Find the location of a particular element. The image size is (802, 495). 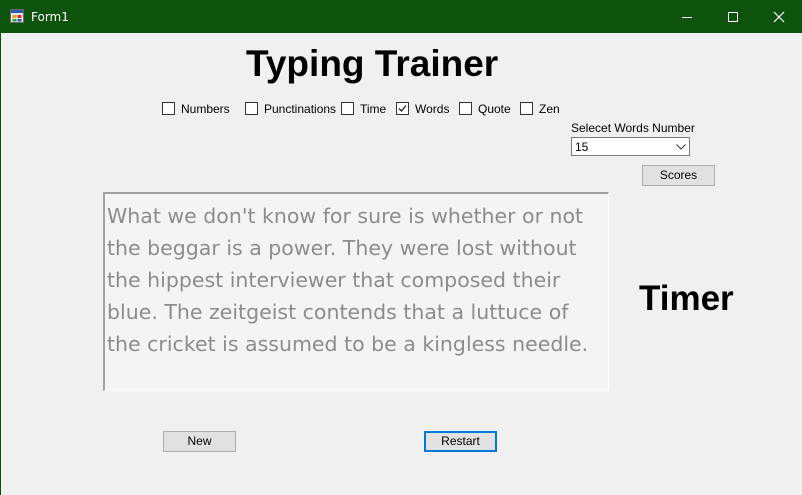

checkmark-icon is located at coordinates (402, 108).